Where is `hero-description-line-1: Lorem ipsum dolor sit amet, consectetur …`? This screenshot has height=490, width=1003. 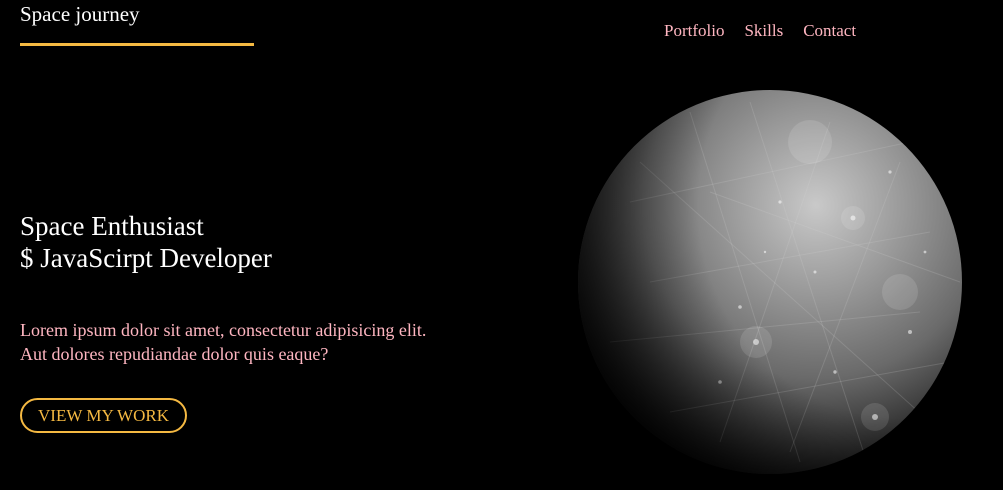 hero-description-line-1: Lorem ipsum dolor sit amet, consectetur … is located at coordinates (223, 330).